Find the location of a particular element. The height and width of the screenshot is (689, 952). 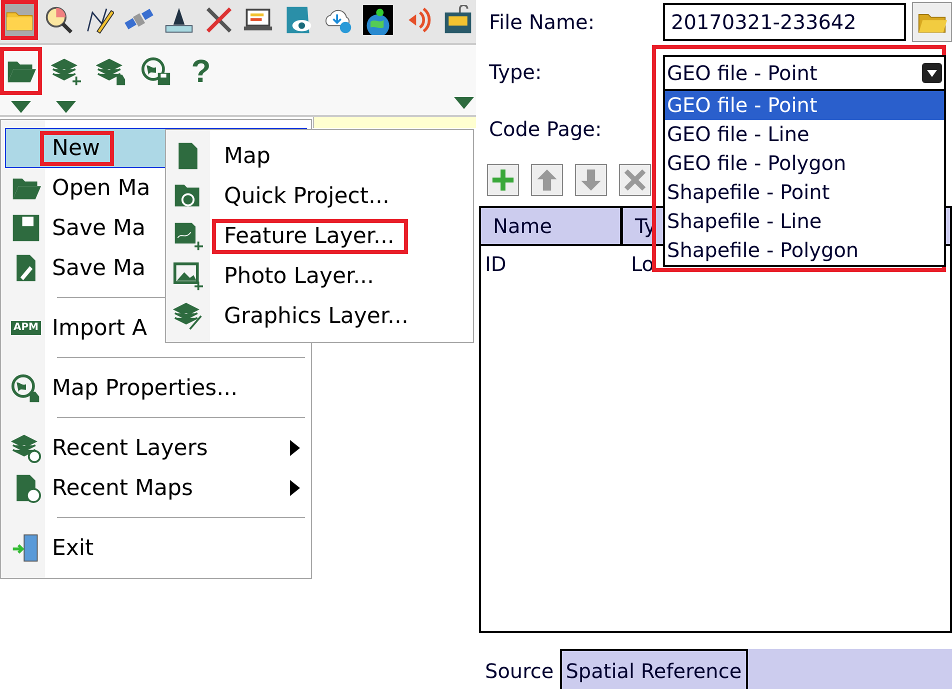

menu-item: Recent Maps is located at coordinates (156, 488).